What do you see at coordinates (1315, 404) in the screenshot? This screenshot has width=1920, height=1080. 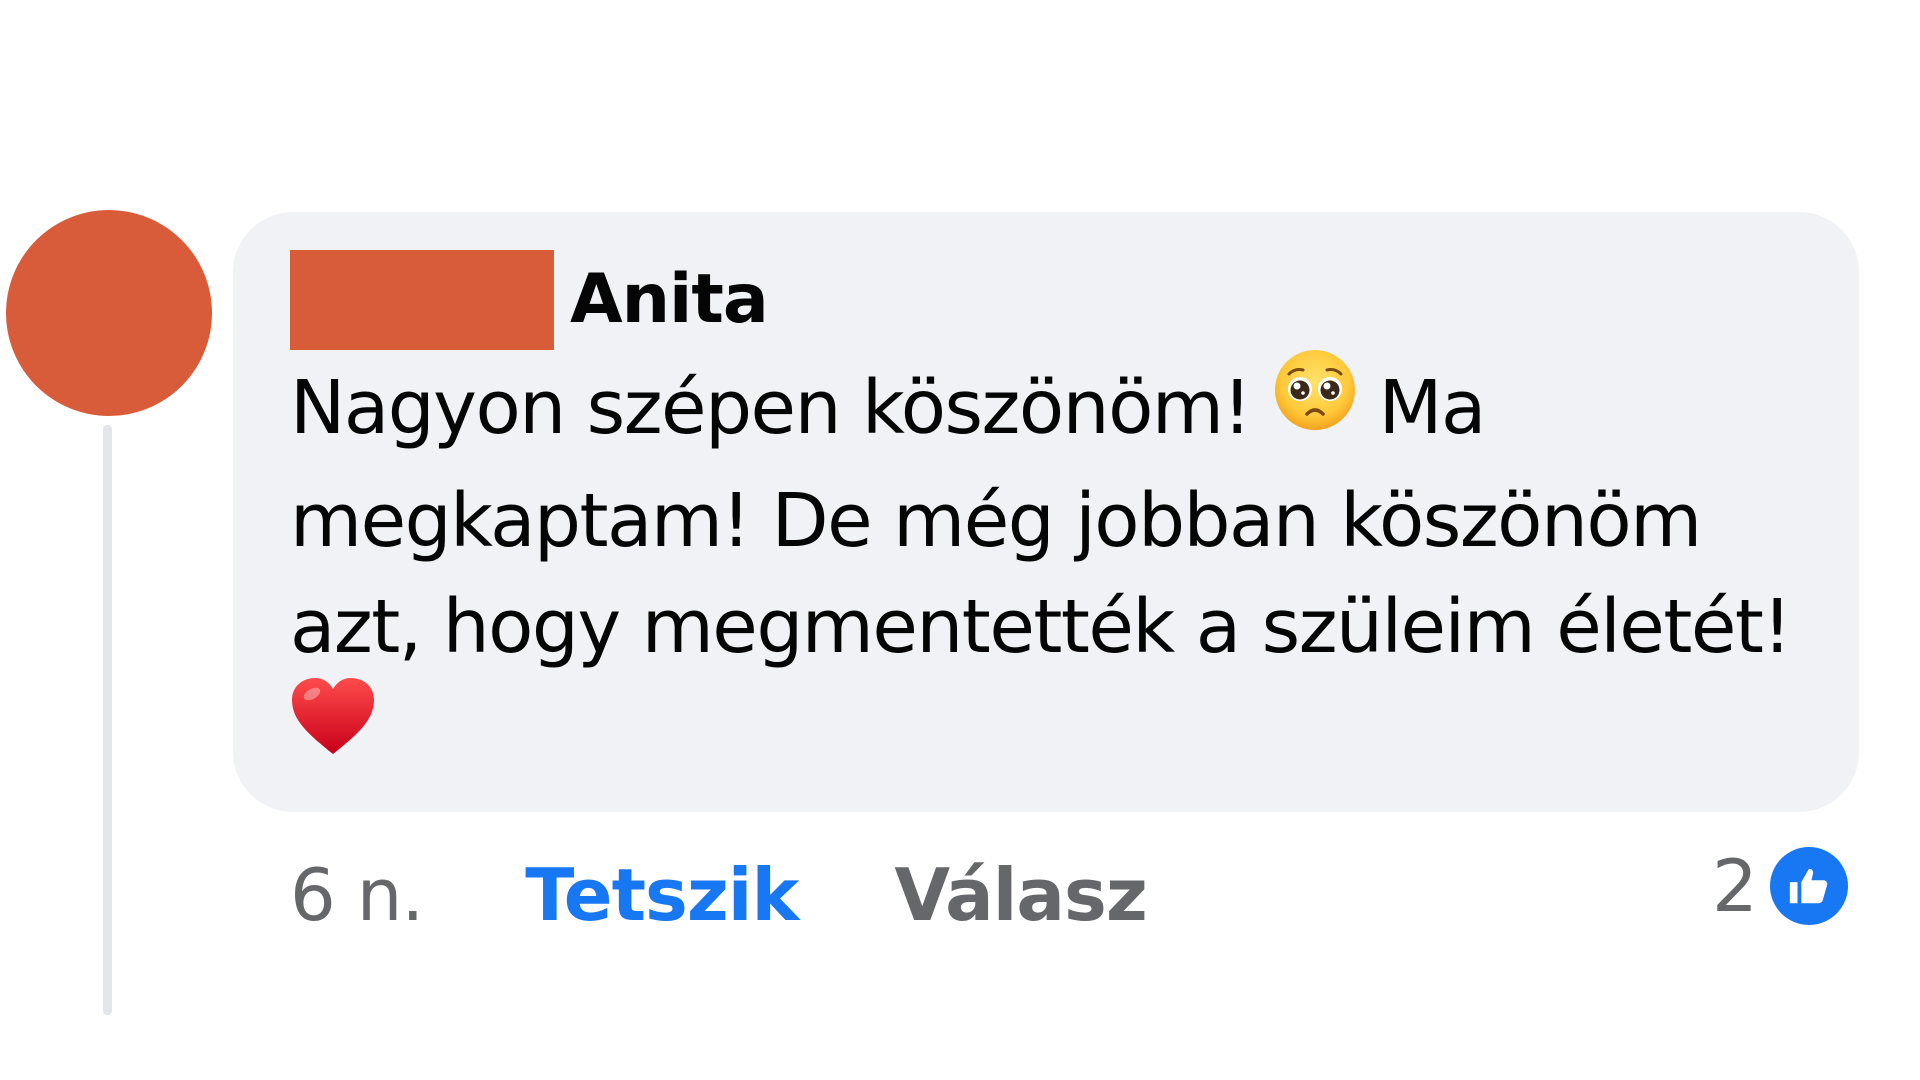 I see `pleading-face-icon` at bounding box center [1315, 404].